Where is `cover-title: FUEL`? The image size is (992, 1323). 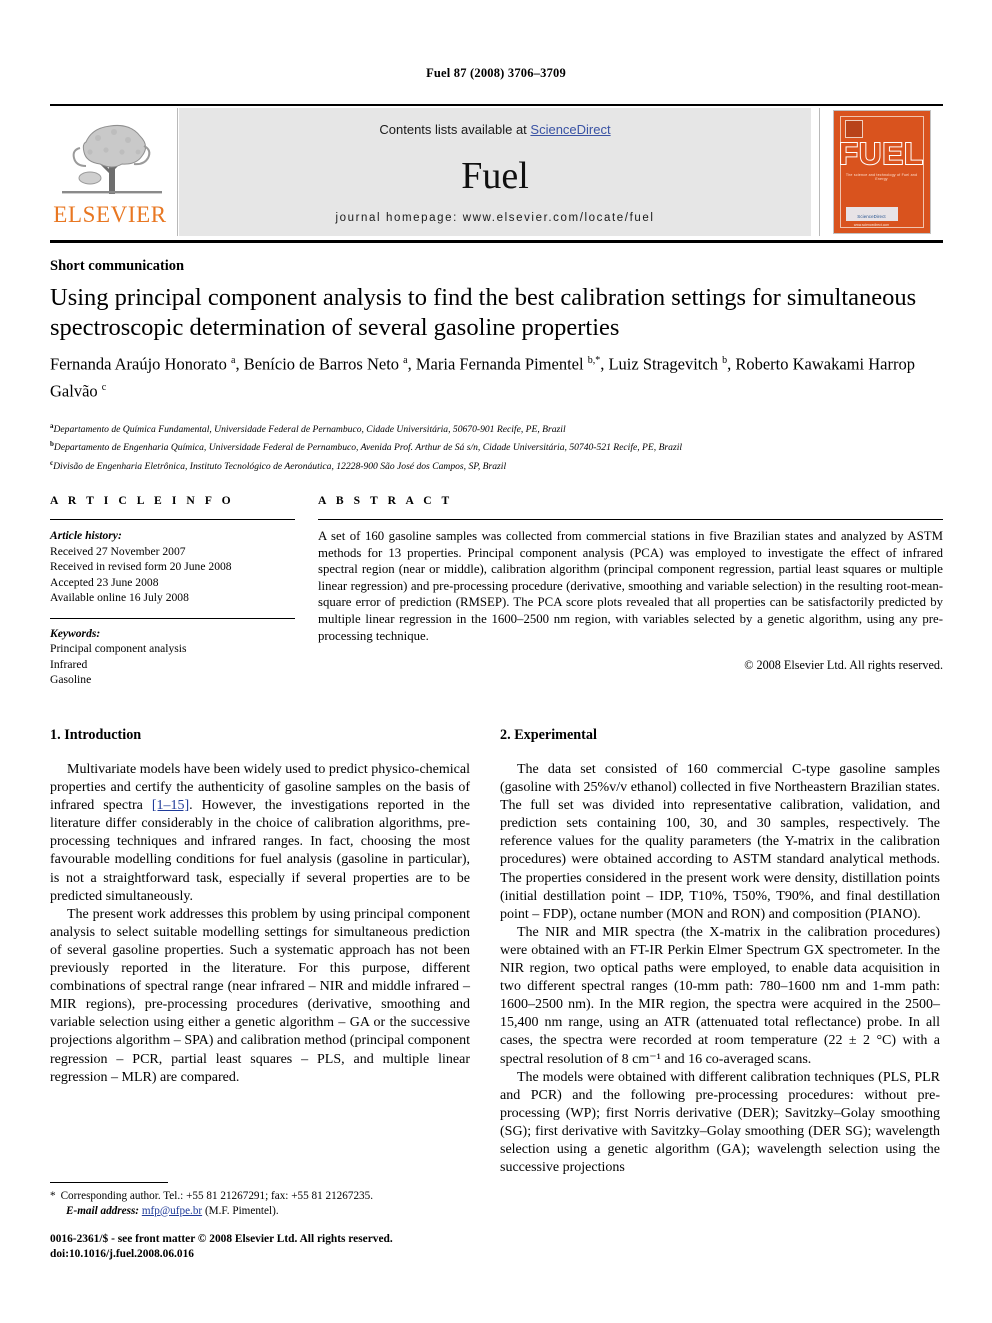 cover-title: FUEL is located at coordinates (881, 154).